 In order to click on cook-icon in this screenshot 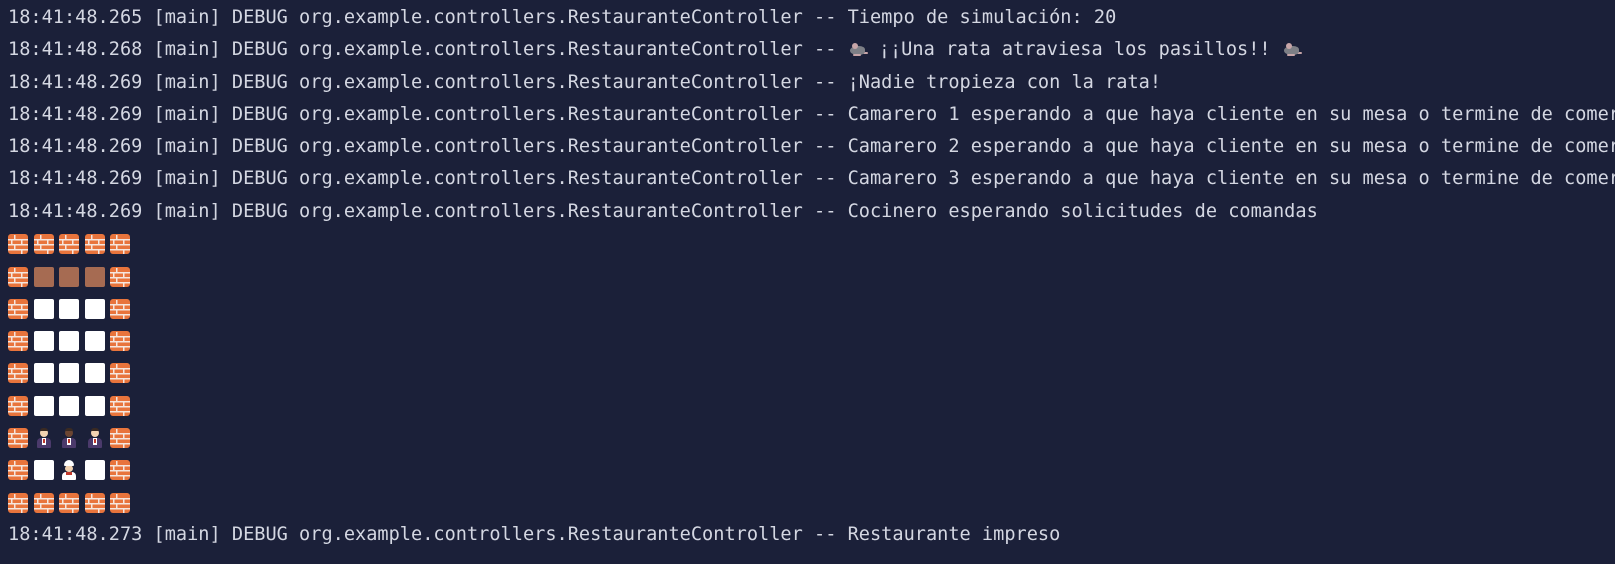, I will do `click(69, 470)`.